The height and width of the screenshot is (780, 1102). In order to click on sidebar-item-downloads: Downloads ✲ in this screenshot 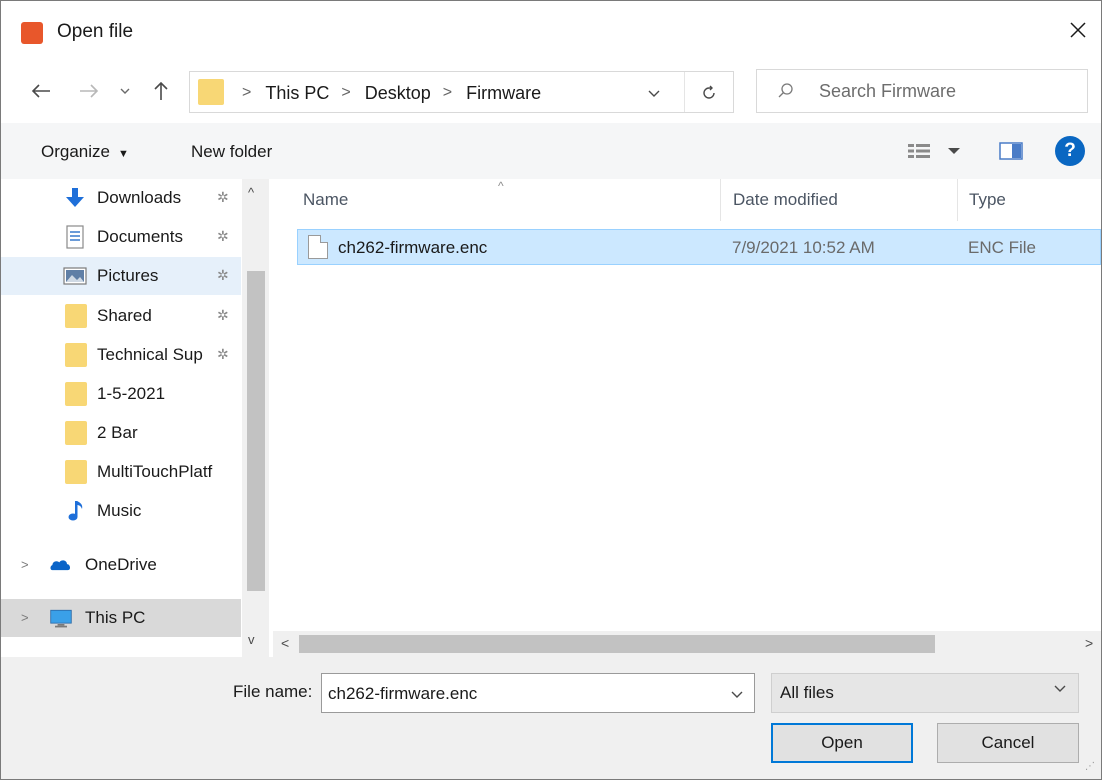, I will do `click(121, 198)`.